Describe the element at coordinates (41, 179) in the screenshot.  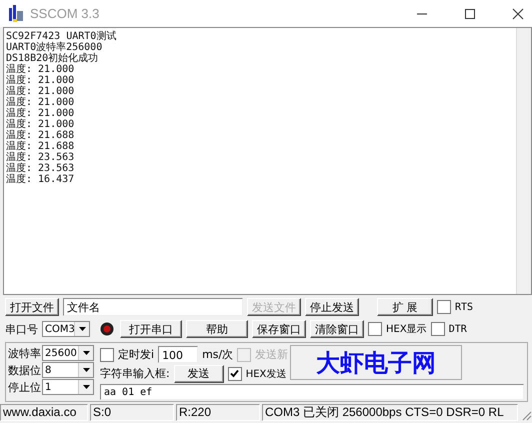
I see `received-line: 温度: 16.437` at that location.